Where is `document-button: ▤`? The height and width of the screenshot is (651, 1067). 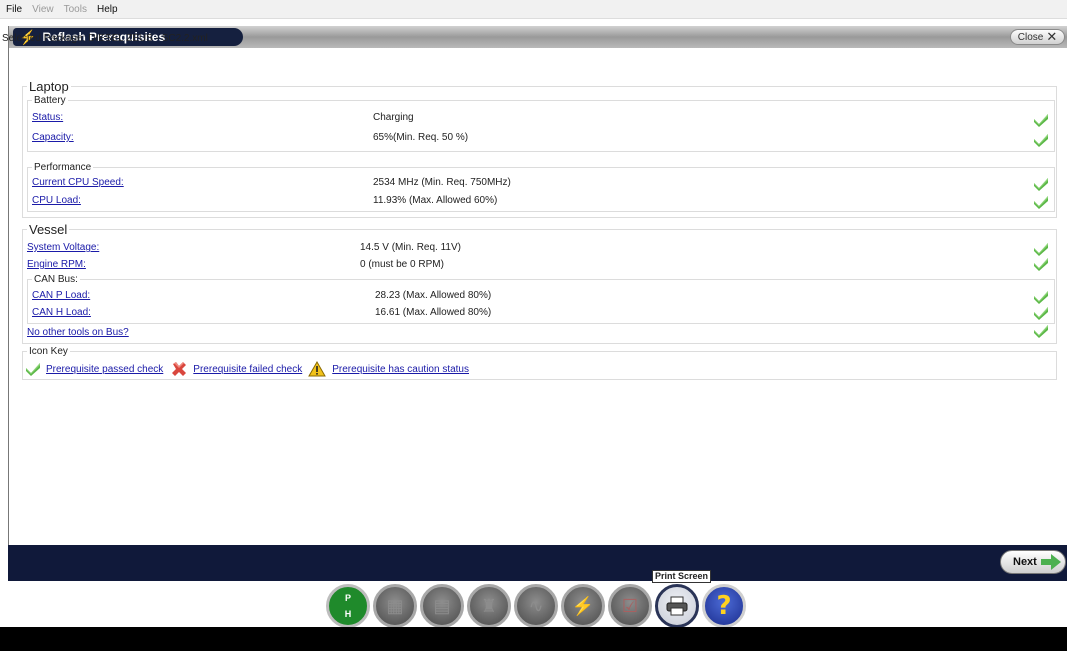
document-button: ▤ is located at coordinates (442, 606).